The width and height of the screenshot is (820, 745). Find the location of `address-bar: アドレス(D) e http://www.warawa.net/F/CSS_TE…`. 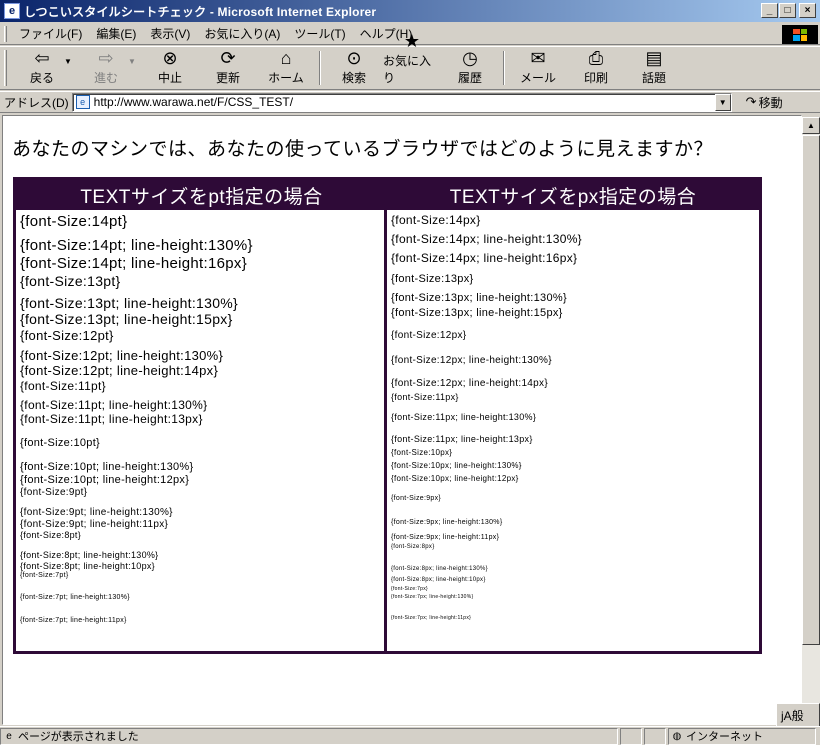

address-bar: アドレス(D) e http://www.warawa.net/F/CSS_TE… is located at coordinates (410, 102).